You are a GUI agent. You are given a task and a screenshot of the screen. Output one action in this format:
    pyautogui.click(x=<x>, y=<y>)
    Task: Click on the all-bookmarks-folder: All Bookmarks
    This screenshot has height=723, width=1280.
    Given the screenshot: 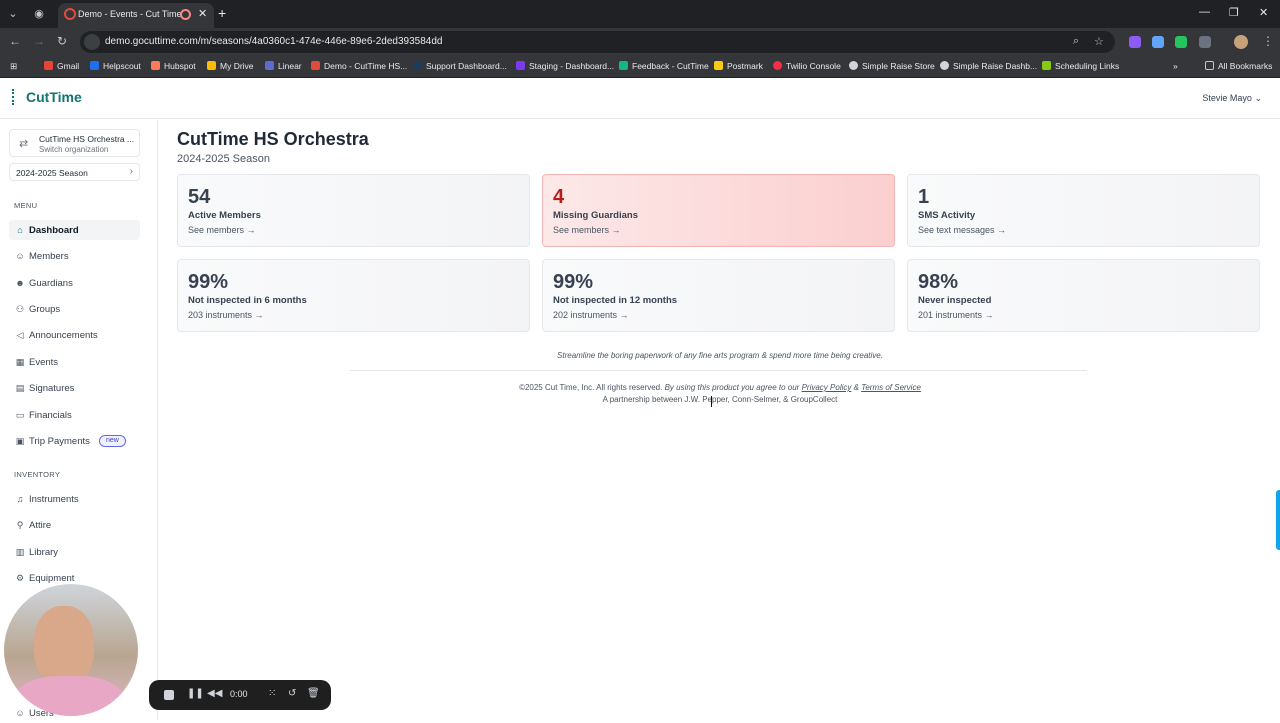 What is the action you would take?
    pyautogui.click(x=1238, y=66)
    